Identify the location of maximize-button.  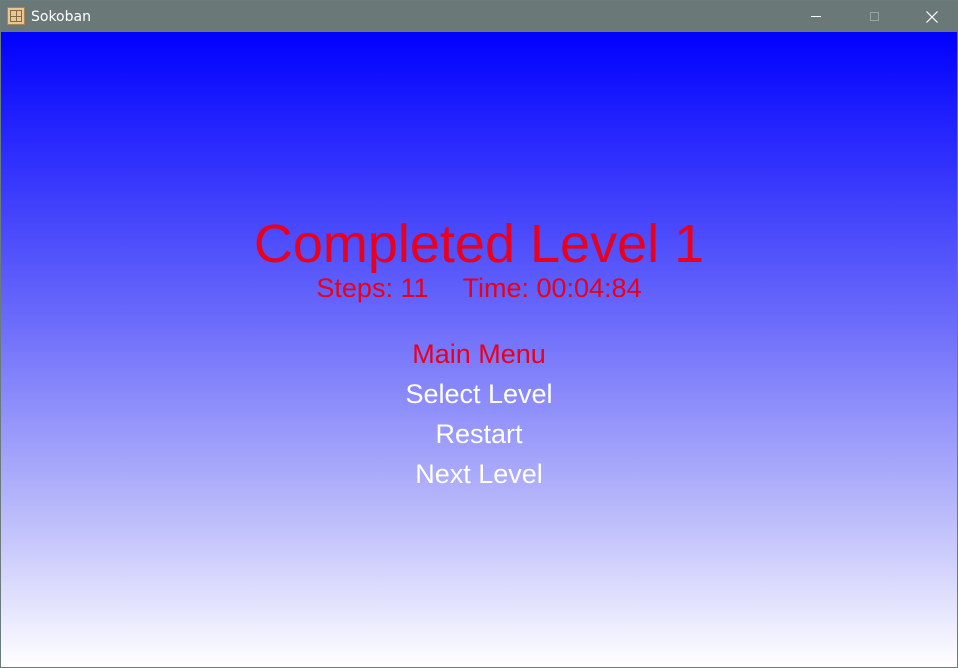
(874, 16).